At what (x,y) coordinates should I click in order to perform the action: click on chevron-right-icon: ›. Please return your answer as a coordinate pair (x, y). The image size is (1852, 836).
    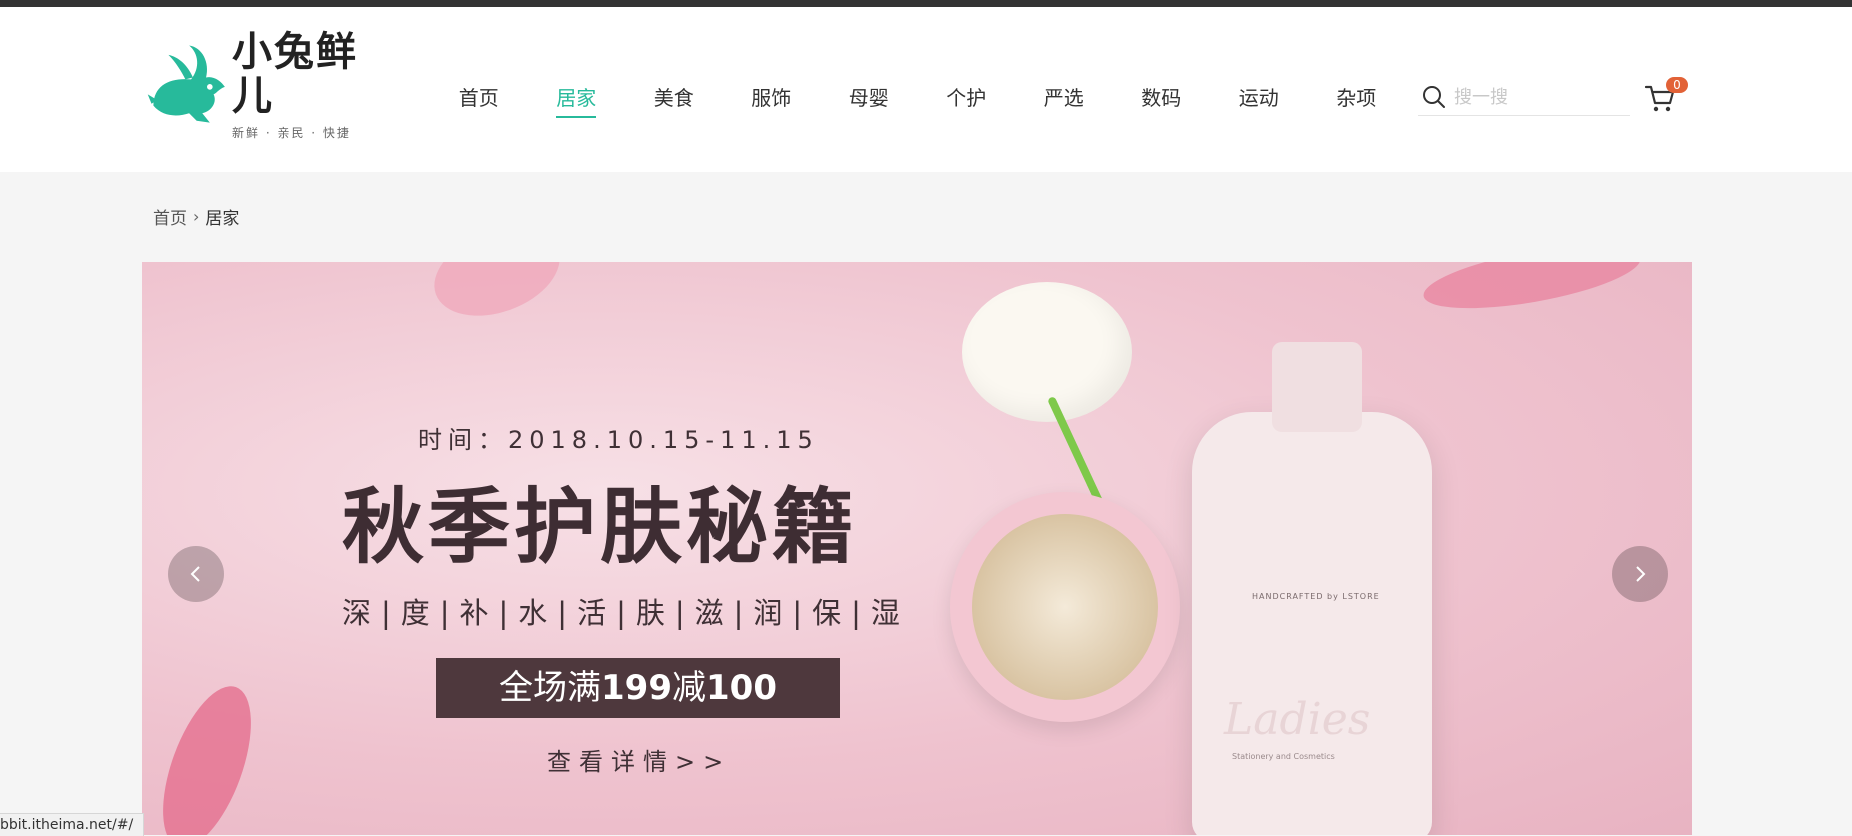
    Looking at the image, I should click on (196, 216).